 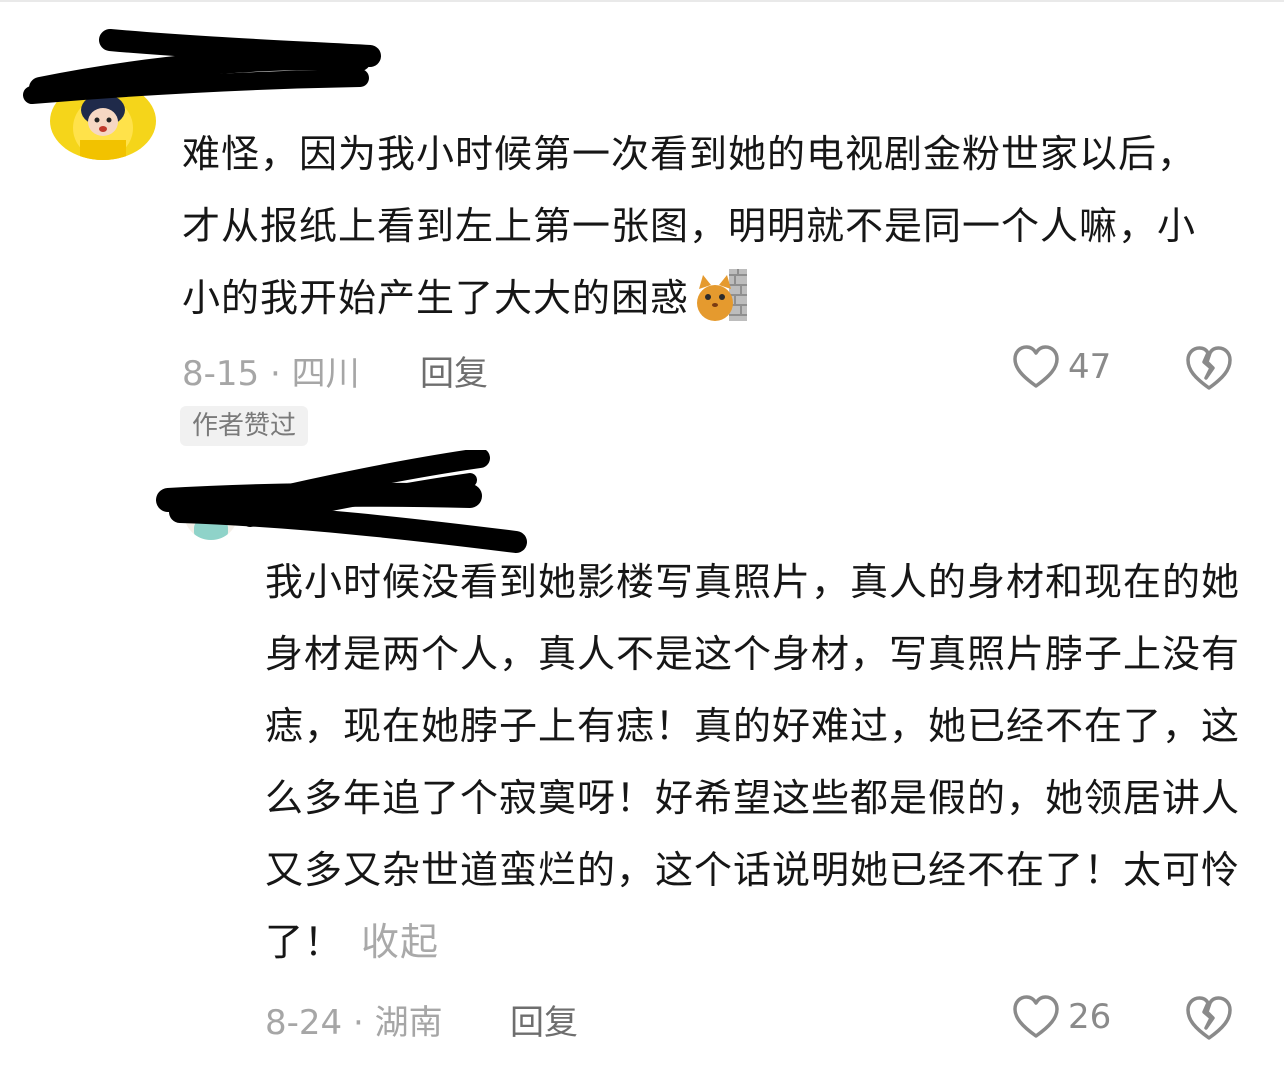 I want to click on like-count: 26, so click(x=1090, y=1017).